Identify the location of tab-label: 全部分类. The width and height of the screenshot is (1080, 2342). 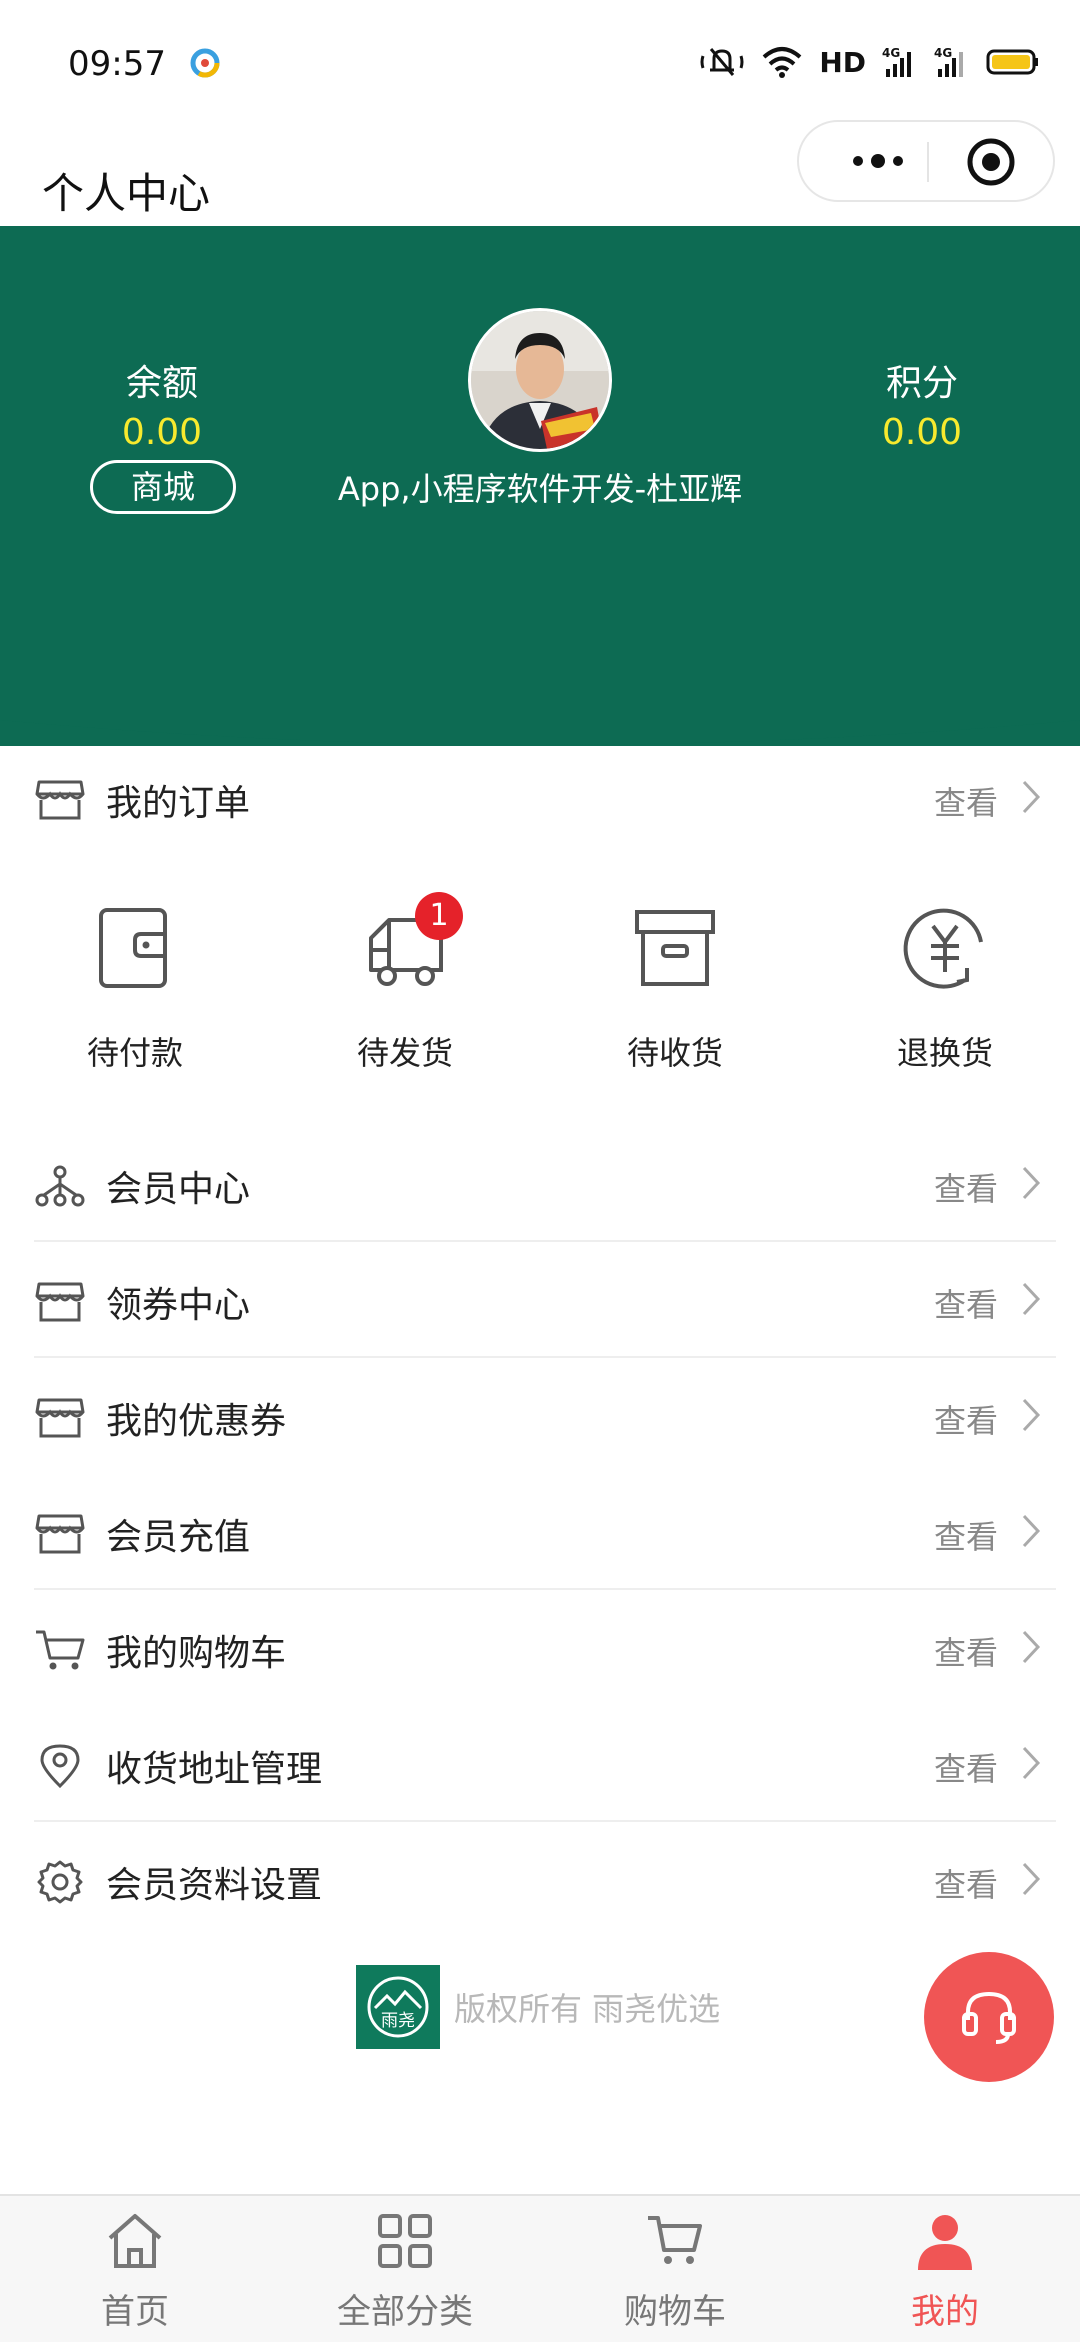
(405, 2312).